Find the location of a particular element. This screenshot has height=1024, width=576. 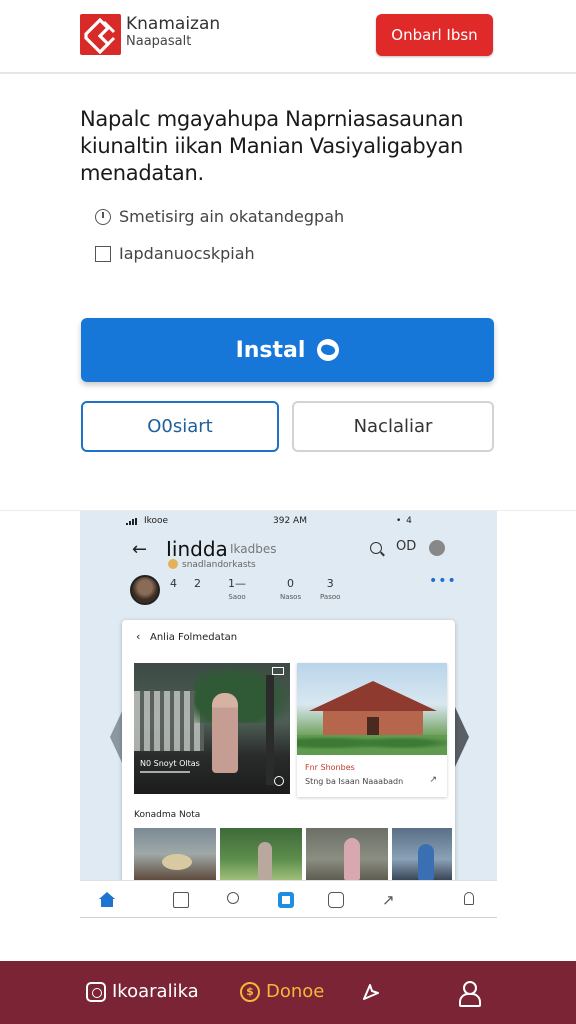

instagram-label: Ikoaralika is located at coordinates (155, 991).